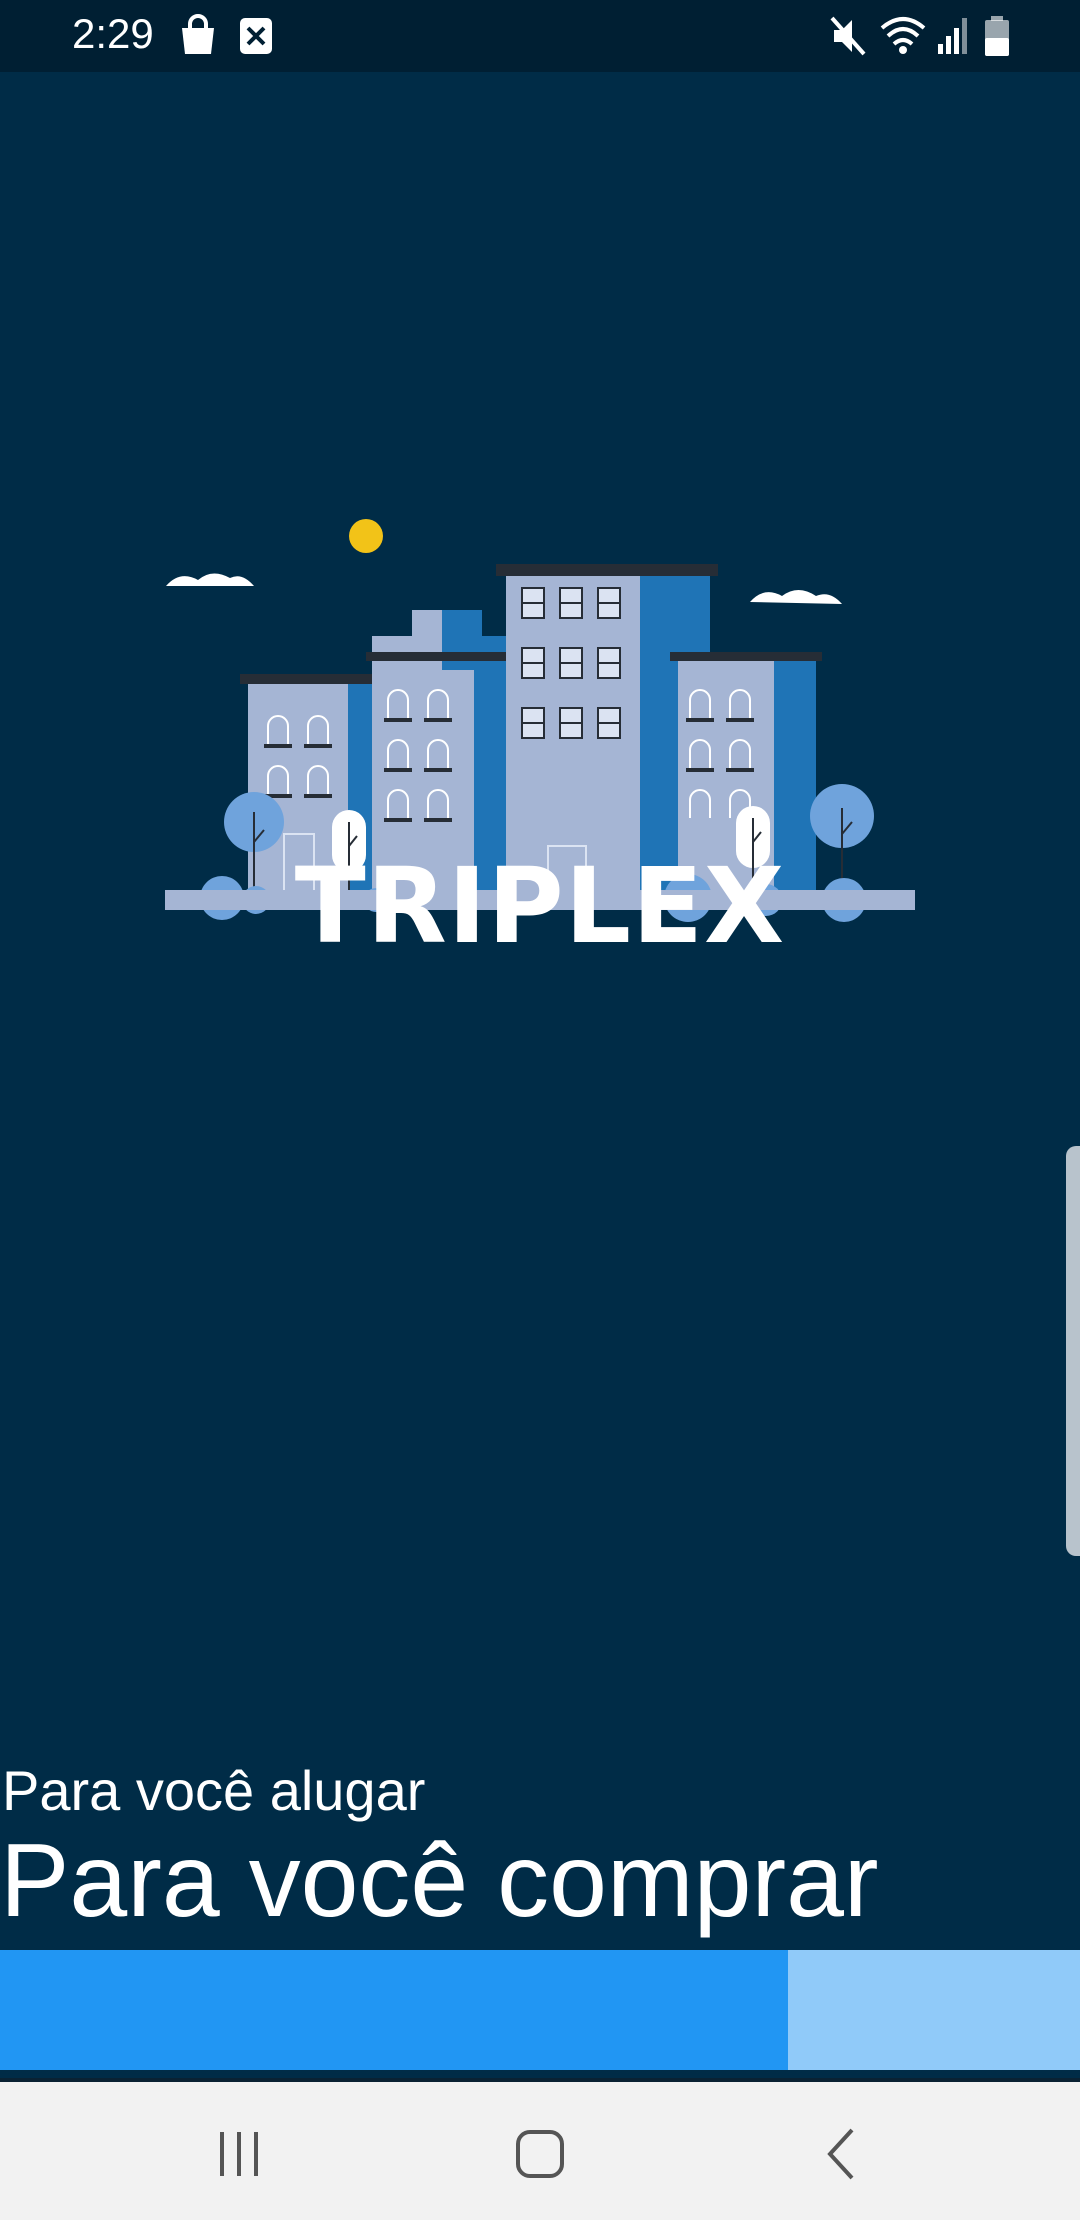  I want to click on status-bar: 2:29, so click(540, 36).